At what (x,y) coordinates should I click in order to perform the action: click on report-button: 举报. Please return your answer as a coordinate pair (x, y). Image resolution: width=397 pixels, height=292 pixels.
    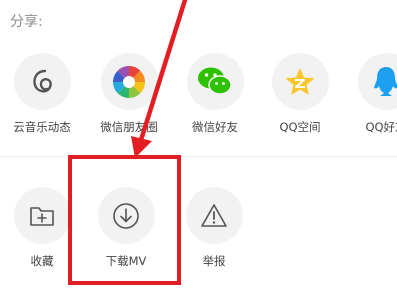
    Looking at the image, I should click on (214, 228).